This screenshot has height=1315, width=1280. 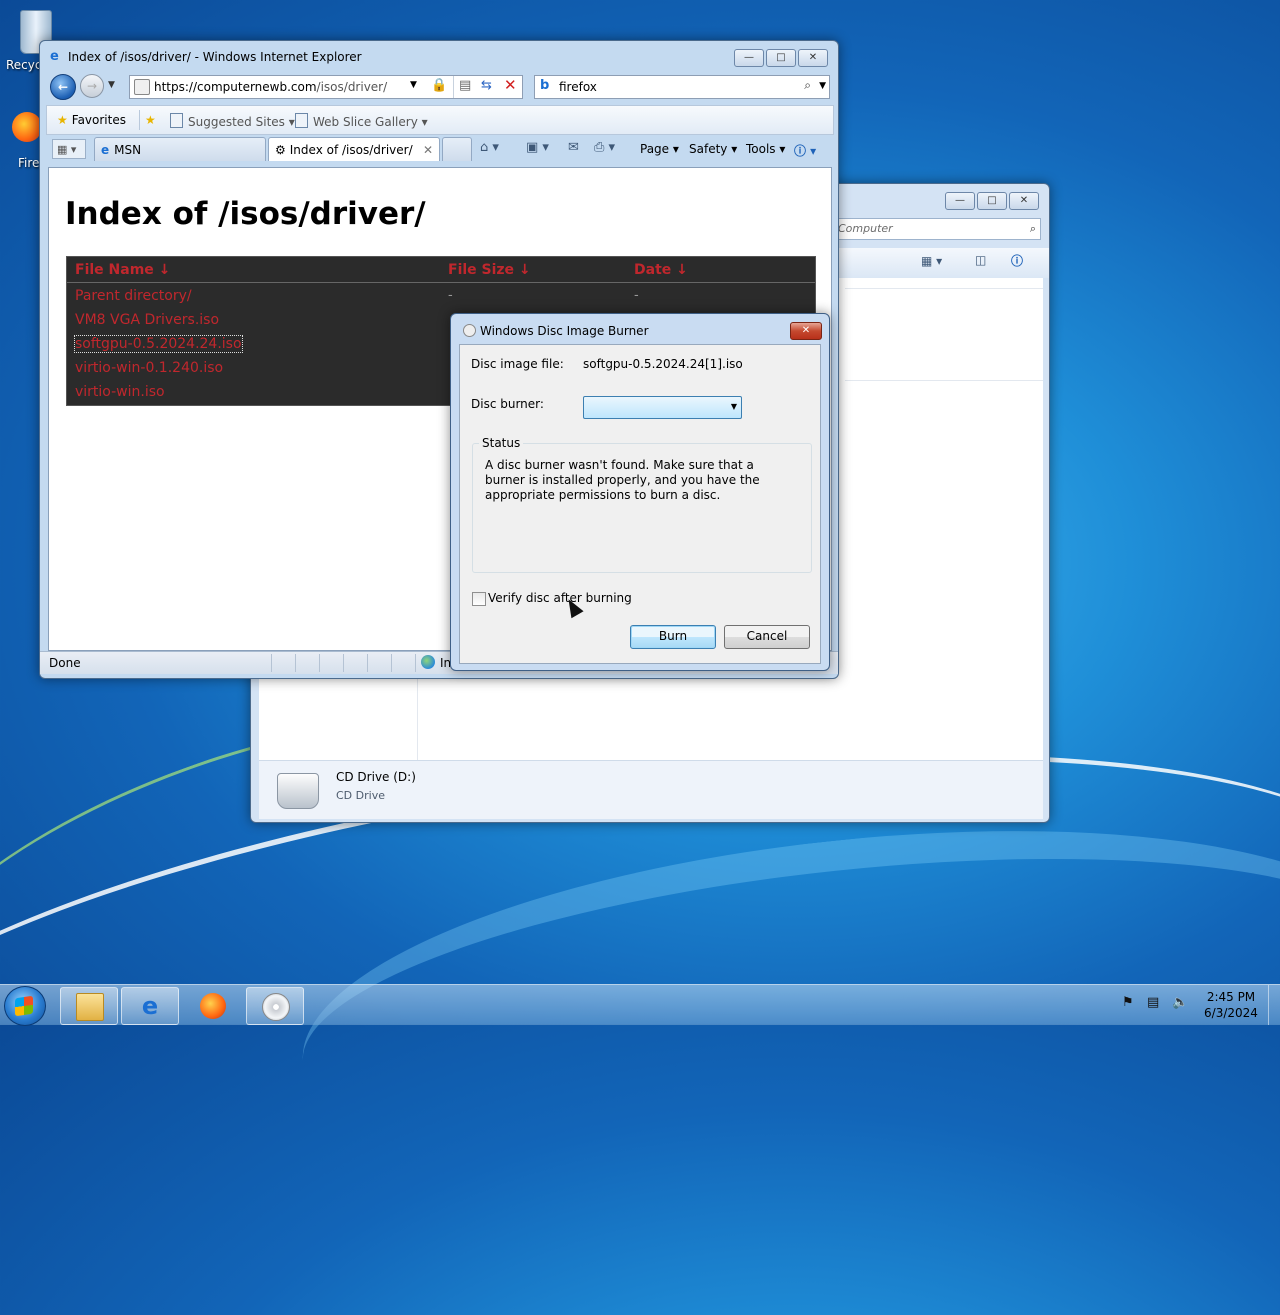 I want to click on column-date: Date ↓, so click(x=661, y=270).